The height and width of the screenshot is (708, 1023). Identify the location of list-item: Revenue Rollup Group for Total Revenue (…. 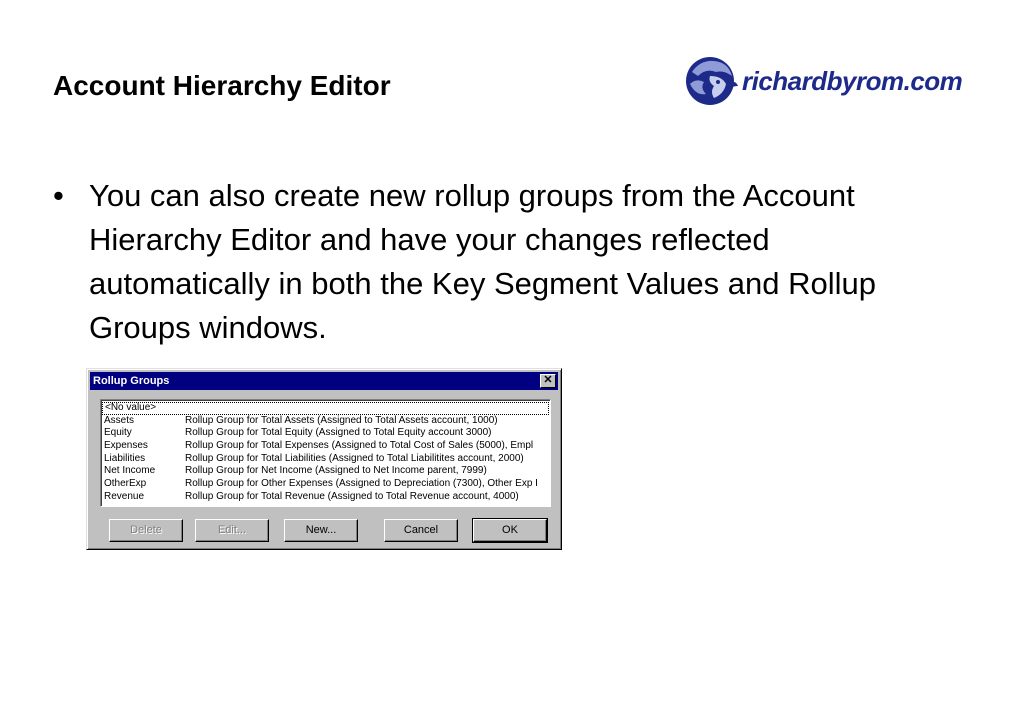
(325, 497).